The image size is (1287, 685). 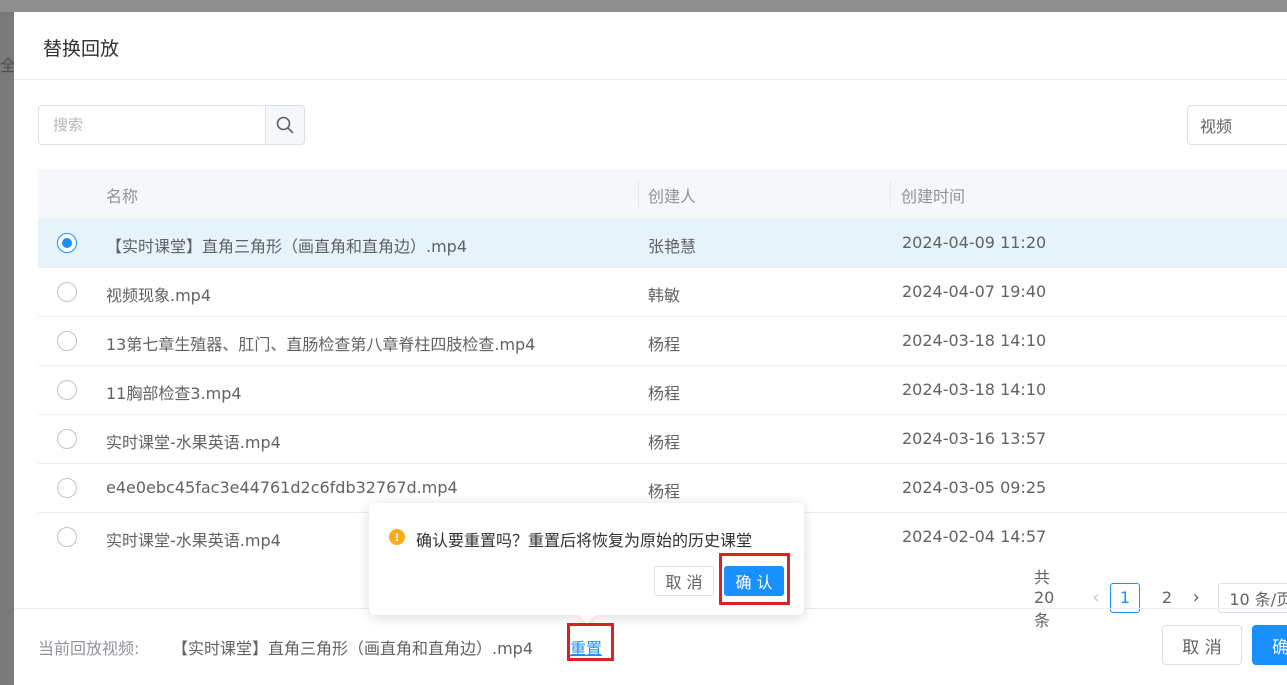 What do you see at coordinates (287, 246) in the screenshot?
I see `row-name: 【实时课堂】直角三角形（画直角和直角边）.mp4` at bounding box center [287, 246].